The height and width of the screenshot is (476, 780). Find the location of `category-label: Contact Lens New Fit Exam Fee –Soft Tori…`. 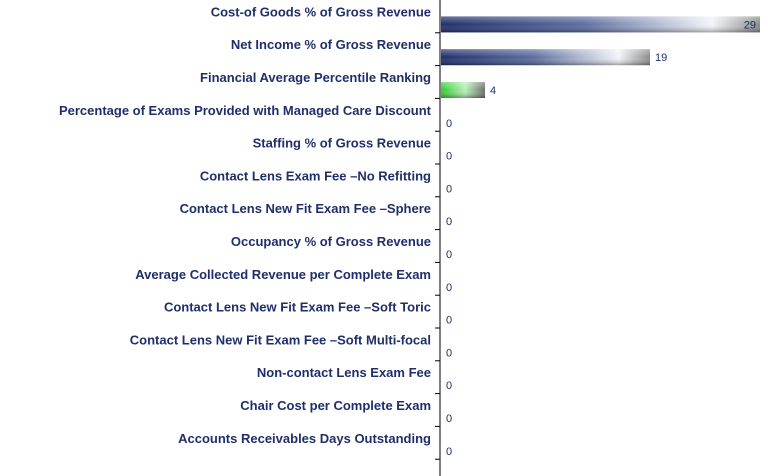

category-label: Contact Lens New Fit Exam Fee –Soft Tori… is located at coordinates (297, 307).